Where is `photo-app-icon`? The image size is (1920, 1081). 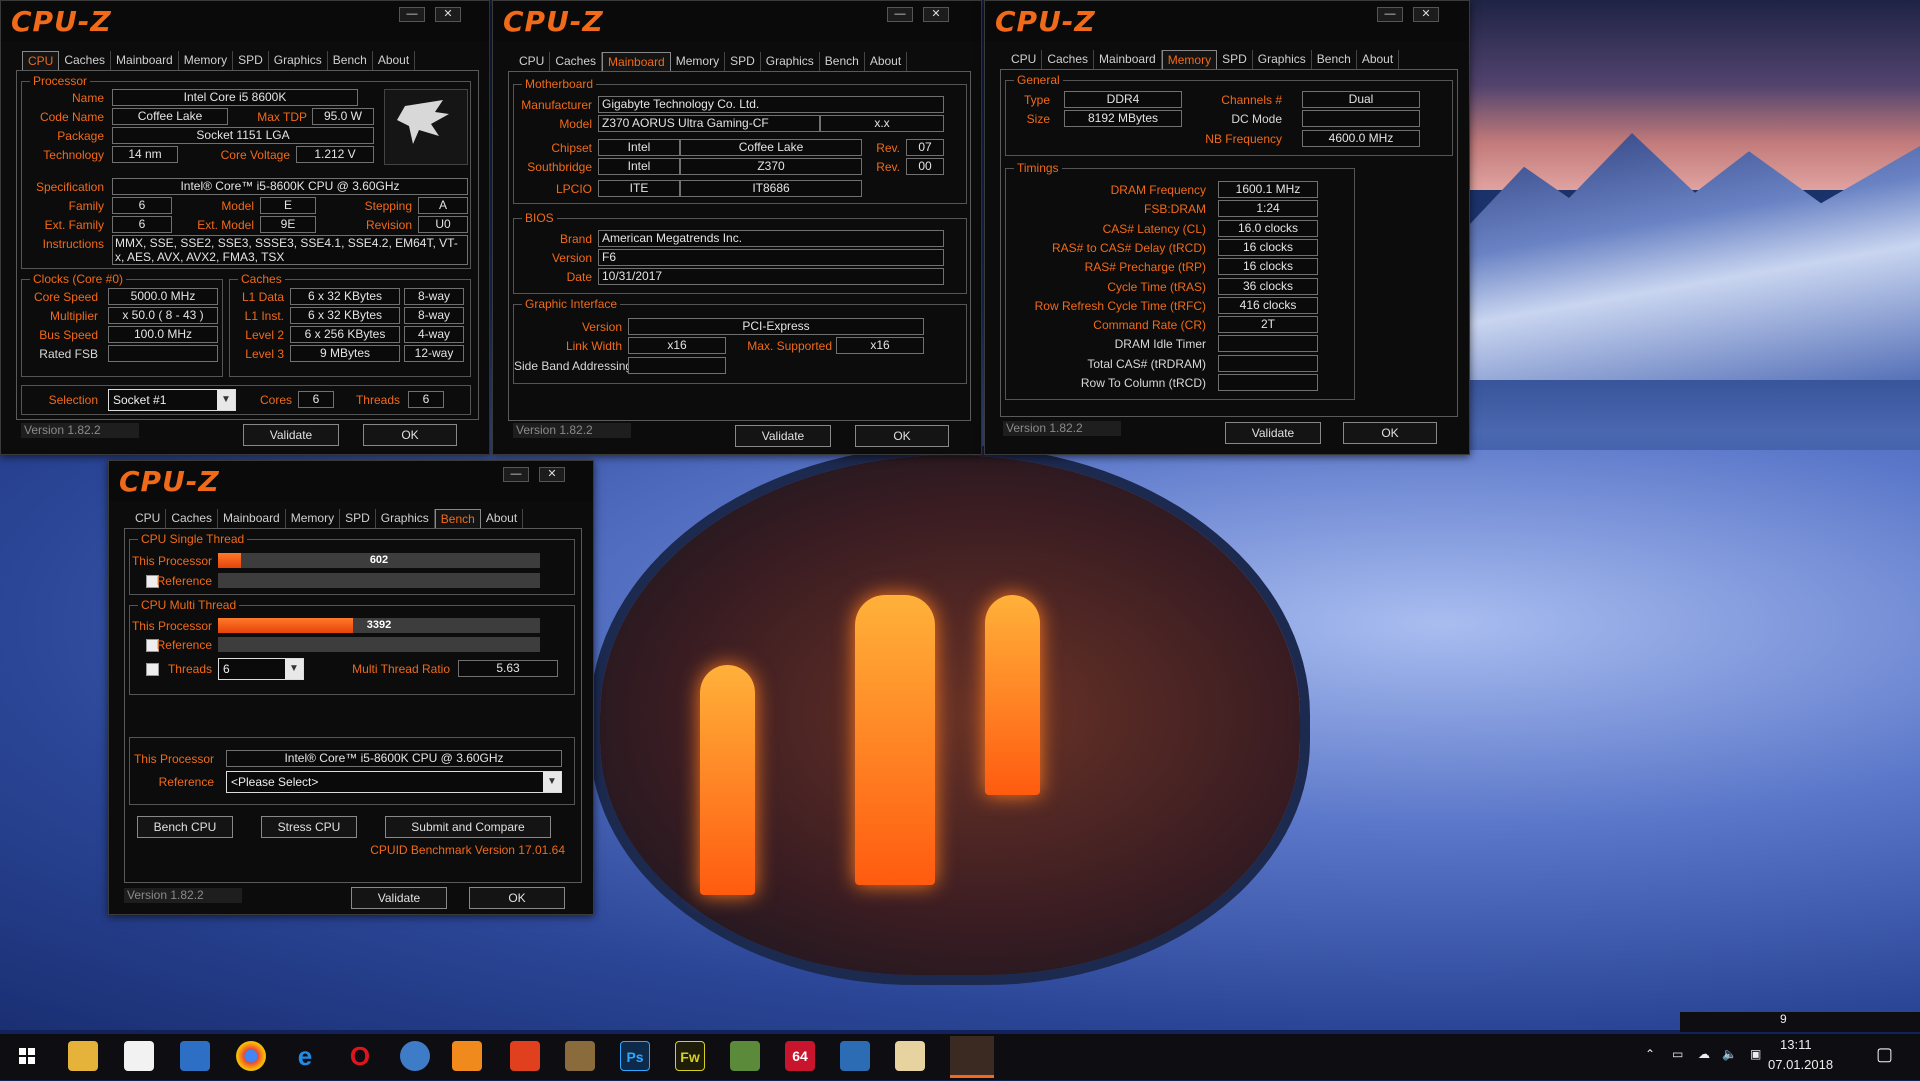 photo-app-icon is located at coordinates (580, 1056).